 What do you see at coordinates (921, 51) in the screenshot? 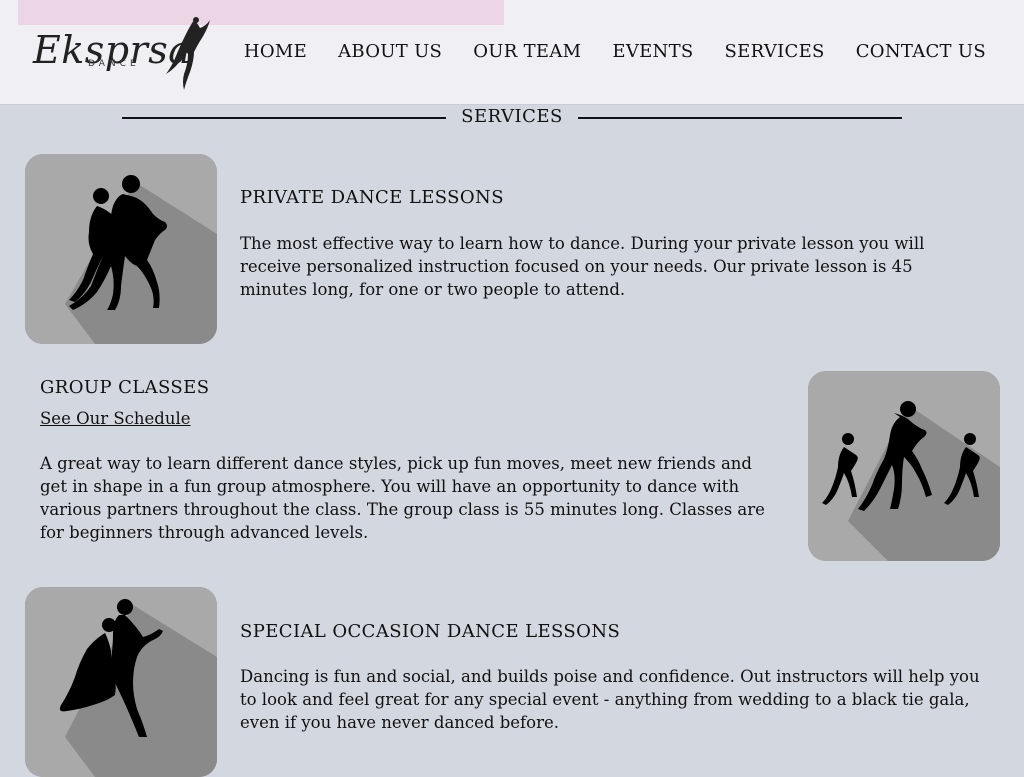
I see `nav-contact-us: CONTACT US` at bounding box center [921, 51].